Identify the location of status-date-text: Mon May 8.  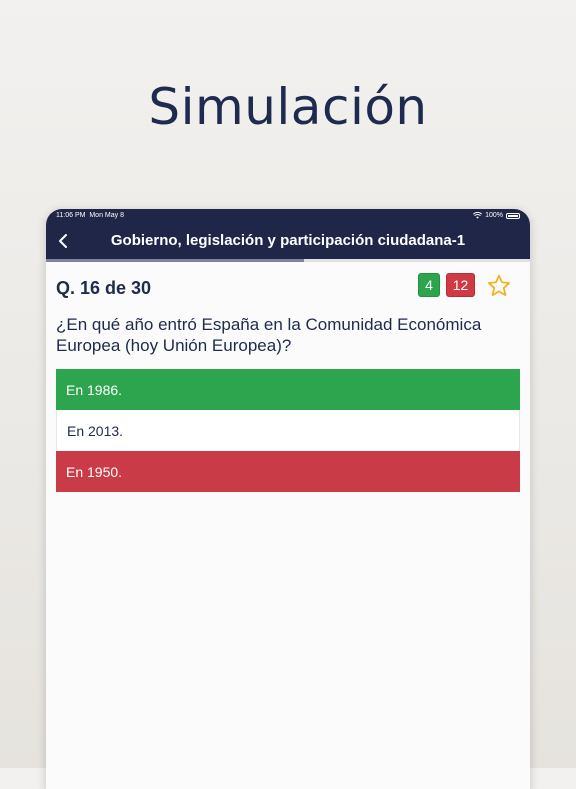
(106, 215).